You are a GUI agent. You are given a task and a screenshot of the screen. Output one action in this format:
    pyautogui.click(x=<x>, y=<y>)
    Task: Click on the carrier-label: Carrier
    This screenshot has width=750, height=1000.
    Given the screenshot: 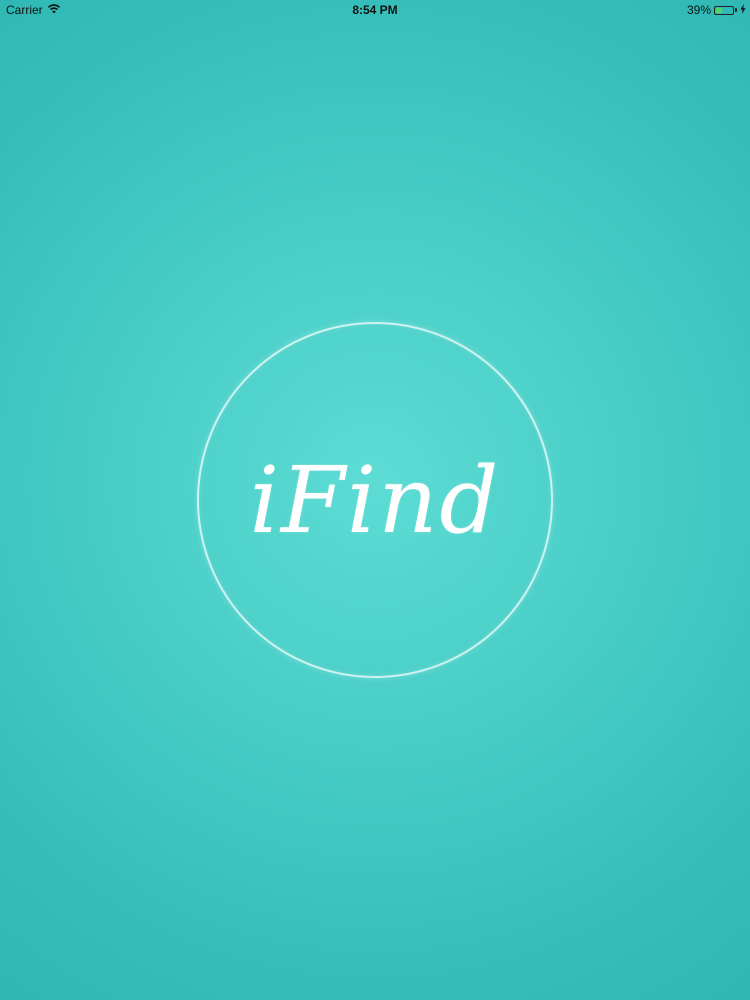 What is the action you would take?
    pyautogui.click(x=24, y=10)
    